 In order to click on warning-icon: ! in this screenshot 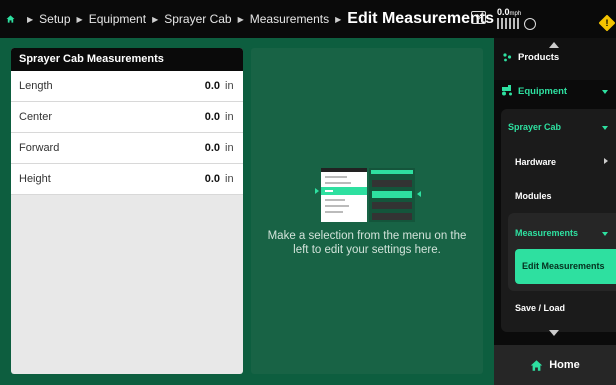, I will do `click(607, 23)`.